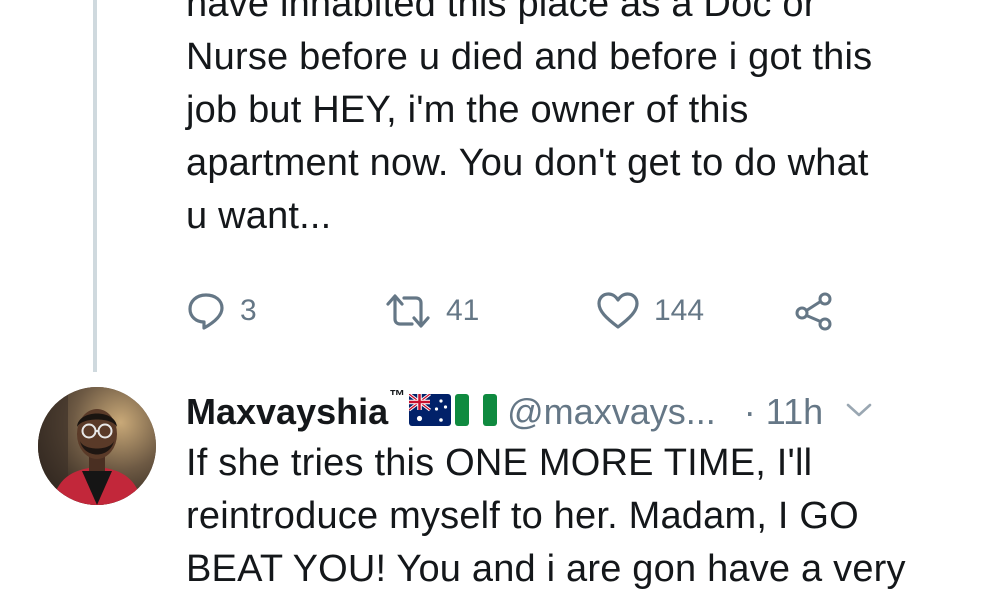  I want to click on tweet-menu-button, so click(859, 412).